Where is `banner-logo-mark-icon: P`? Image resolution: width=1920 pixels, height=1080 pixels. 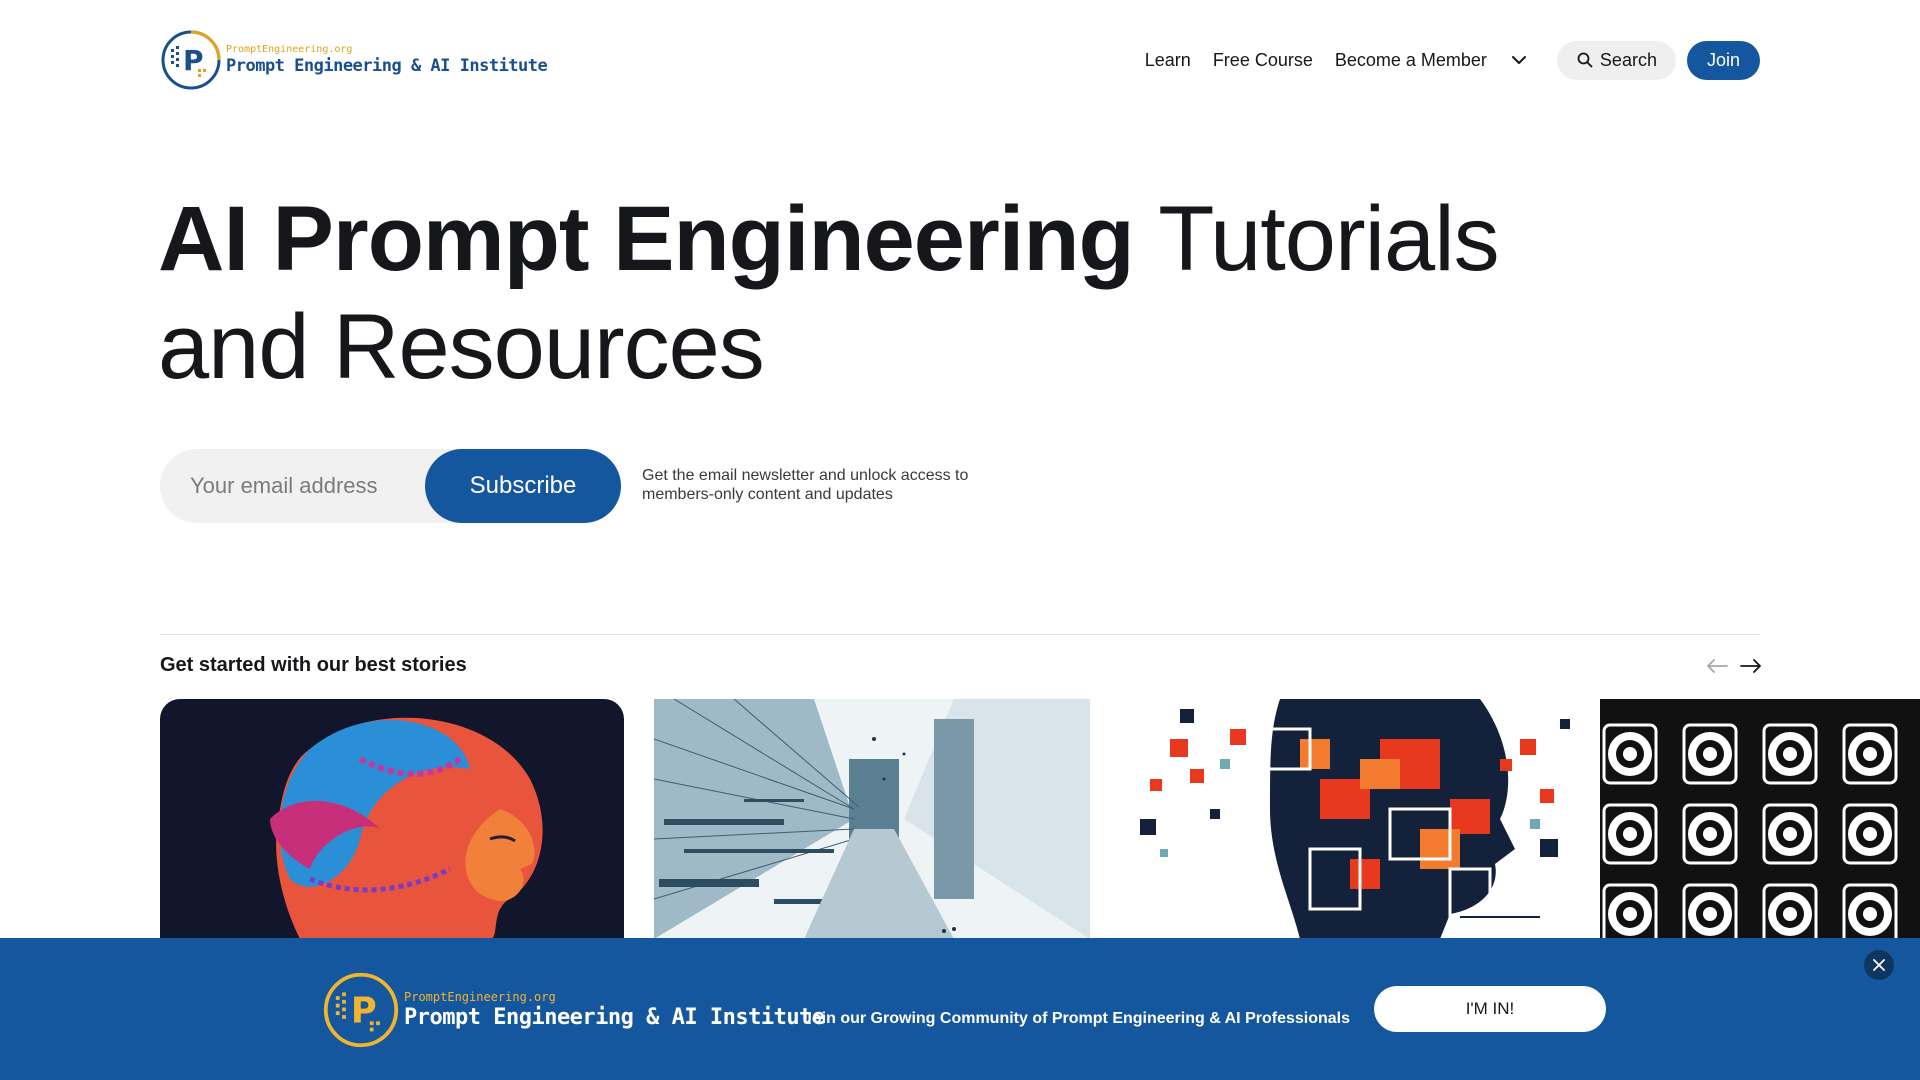 banner-logo-mark-icon: P is located at coordinates (361, 1010).